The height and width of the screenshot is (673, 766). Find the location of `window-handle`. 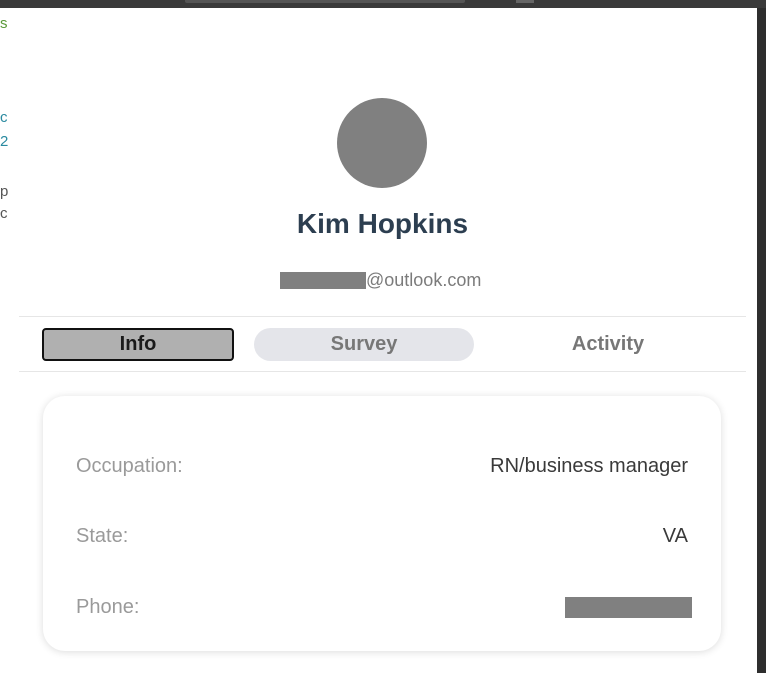

window-handle is located at coordinates (325, 1).